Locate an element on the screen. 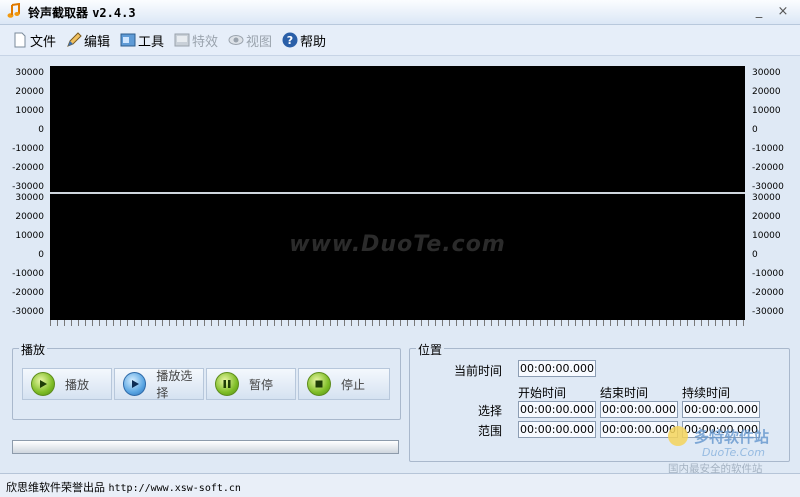 The height and width of the screenshot is (497, 800). logo-brand: 多特软件站 is located at coordinates (731, 437).